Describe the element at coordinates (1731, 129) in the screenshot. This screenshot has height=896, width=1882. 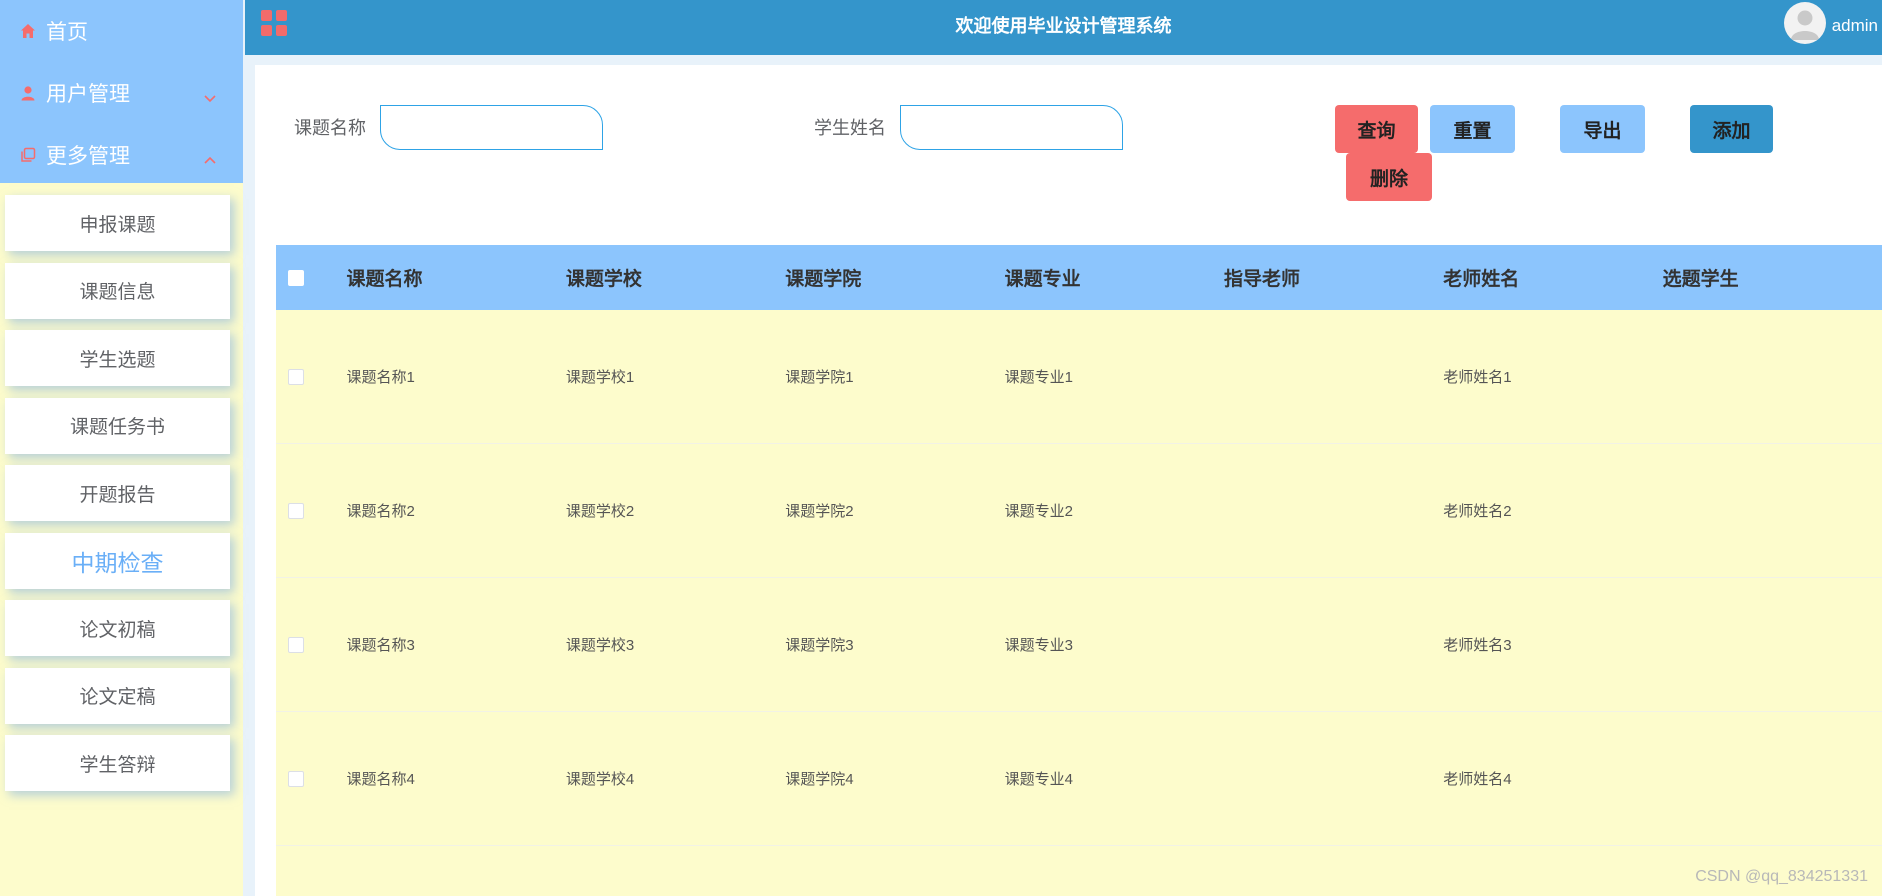
I see `add-button: 添加` at that location.